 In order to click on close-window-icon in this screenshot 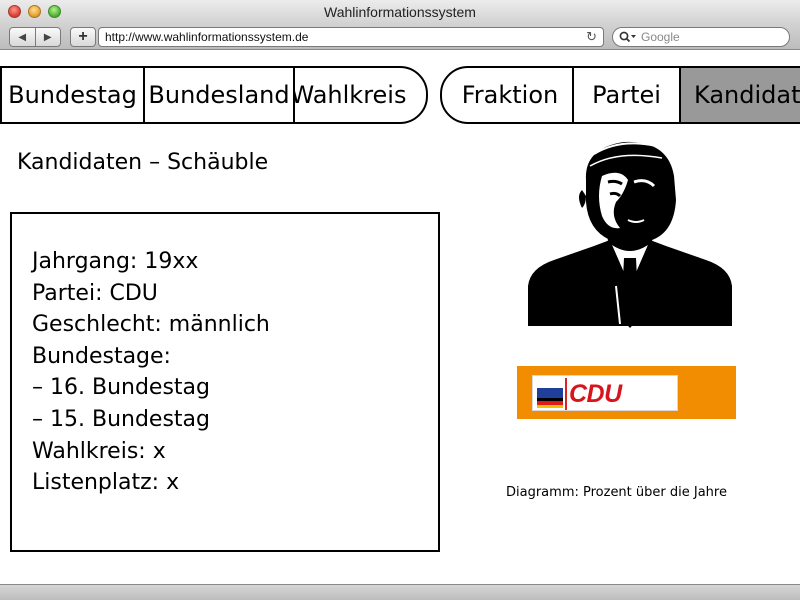, I will do `click(14, 11)`.